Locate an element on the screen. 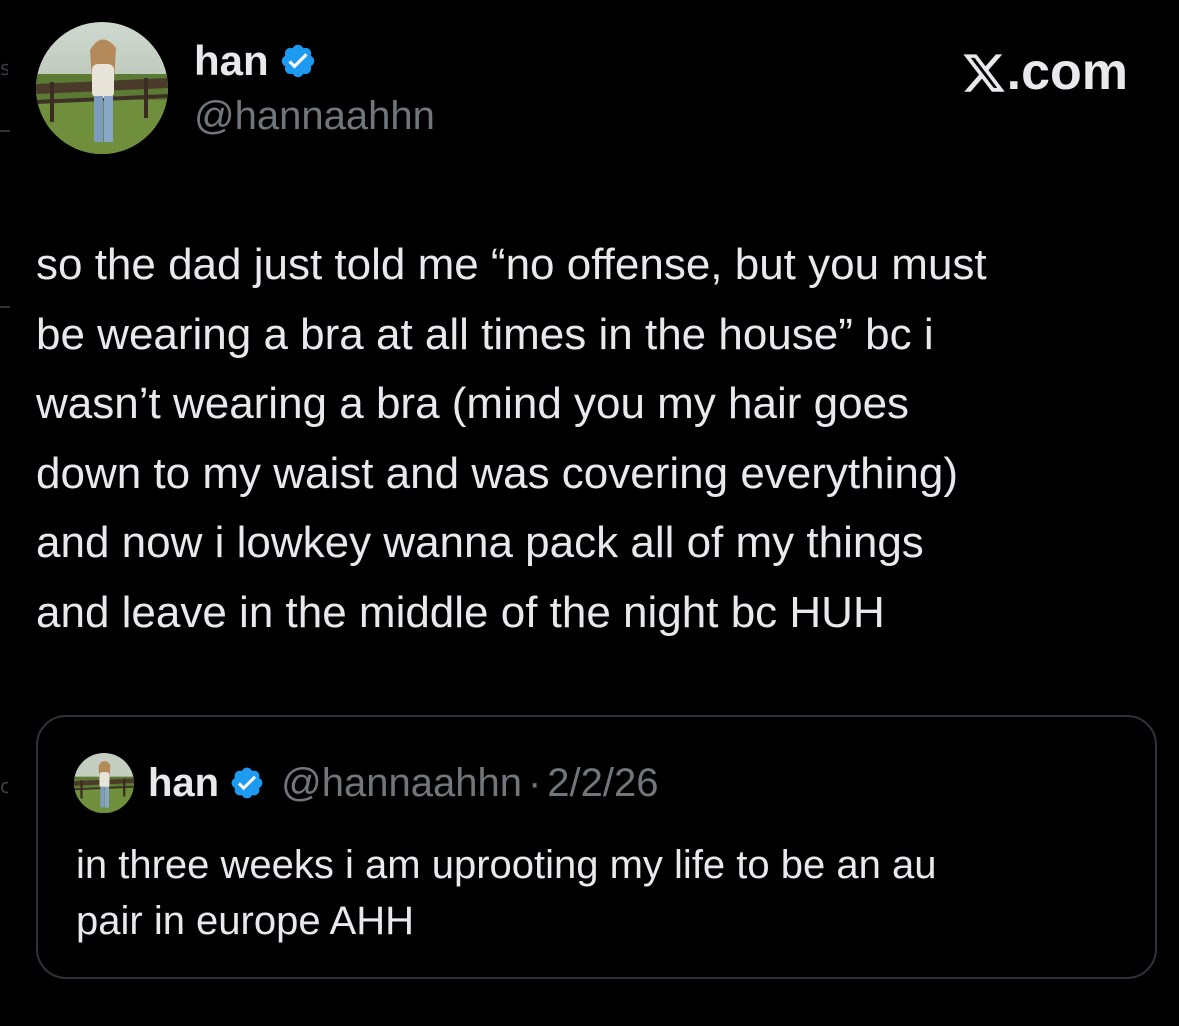 This screenshot has height=1026, width=1179. avatar is located at coordinates (102, 88).